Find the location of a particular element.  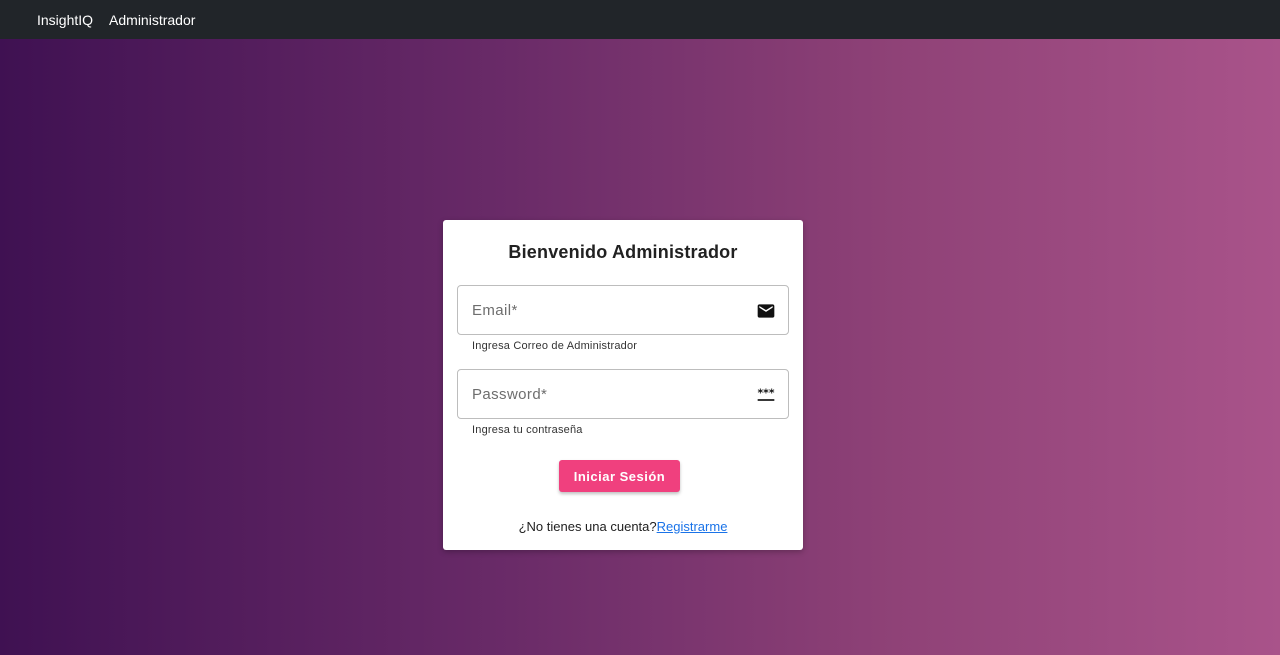

email-input is located at coordinates (623, 310).